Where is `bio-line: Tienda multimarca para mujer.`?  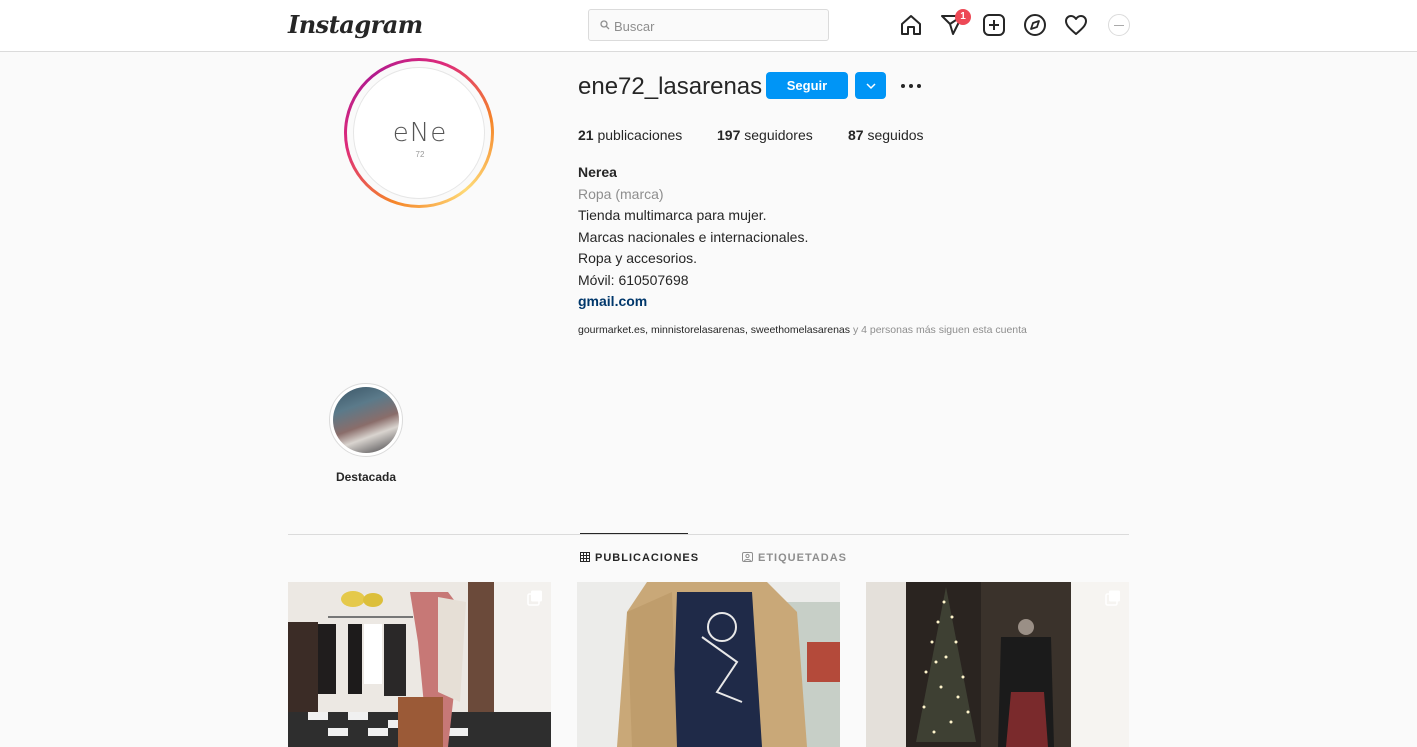
bio-line: Tienda multimarca para mujer. is located at coordinates (672, 215).